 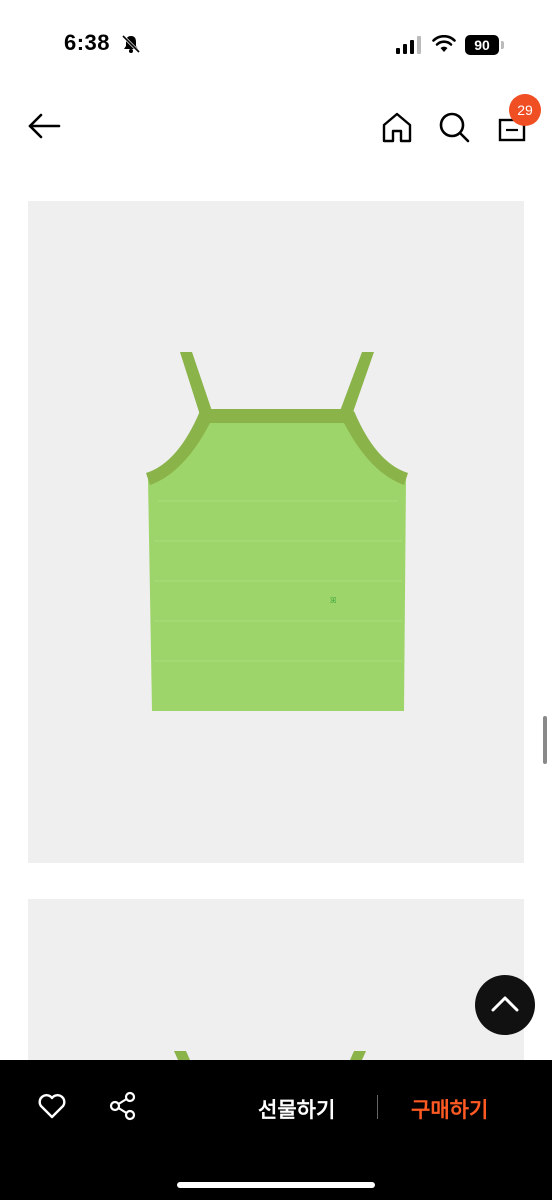 I want to click on tank-top-illustration: ꕤ, so click(x=277, y=531).